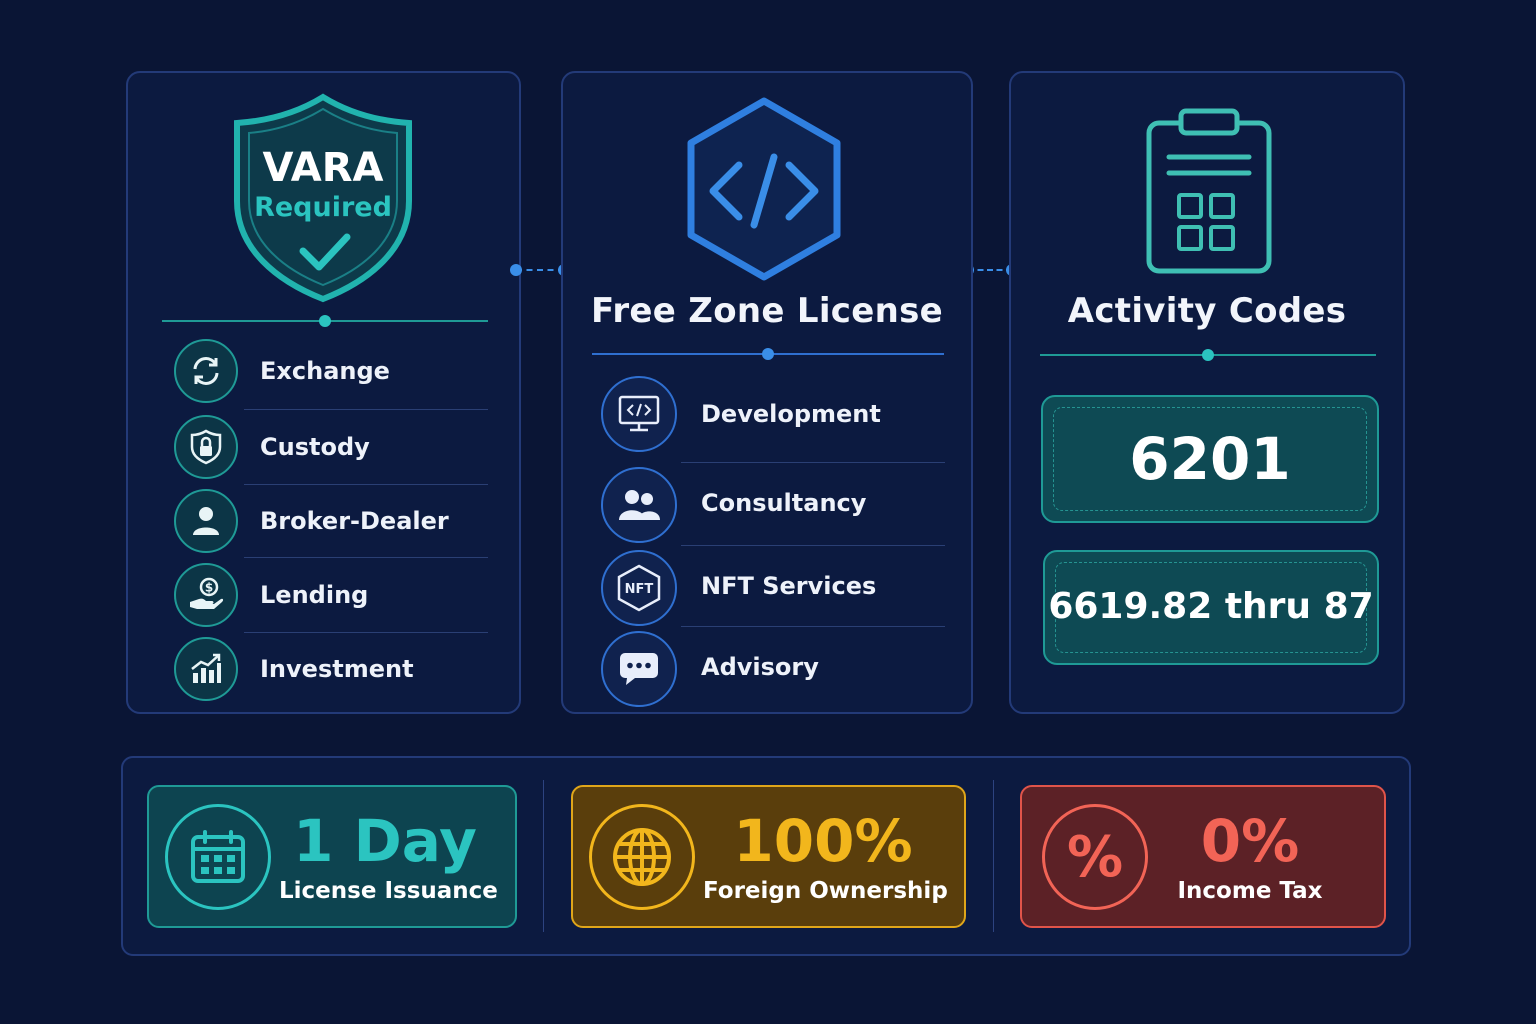 This screenshot has width=1536, height=1024. I want to click on item-label: Advisory, so click(760, 667).